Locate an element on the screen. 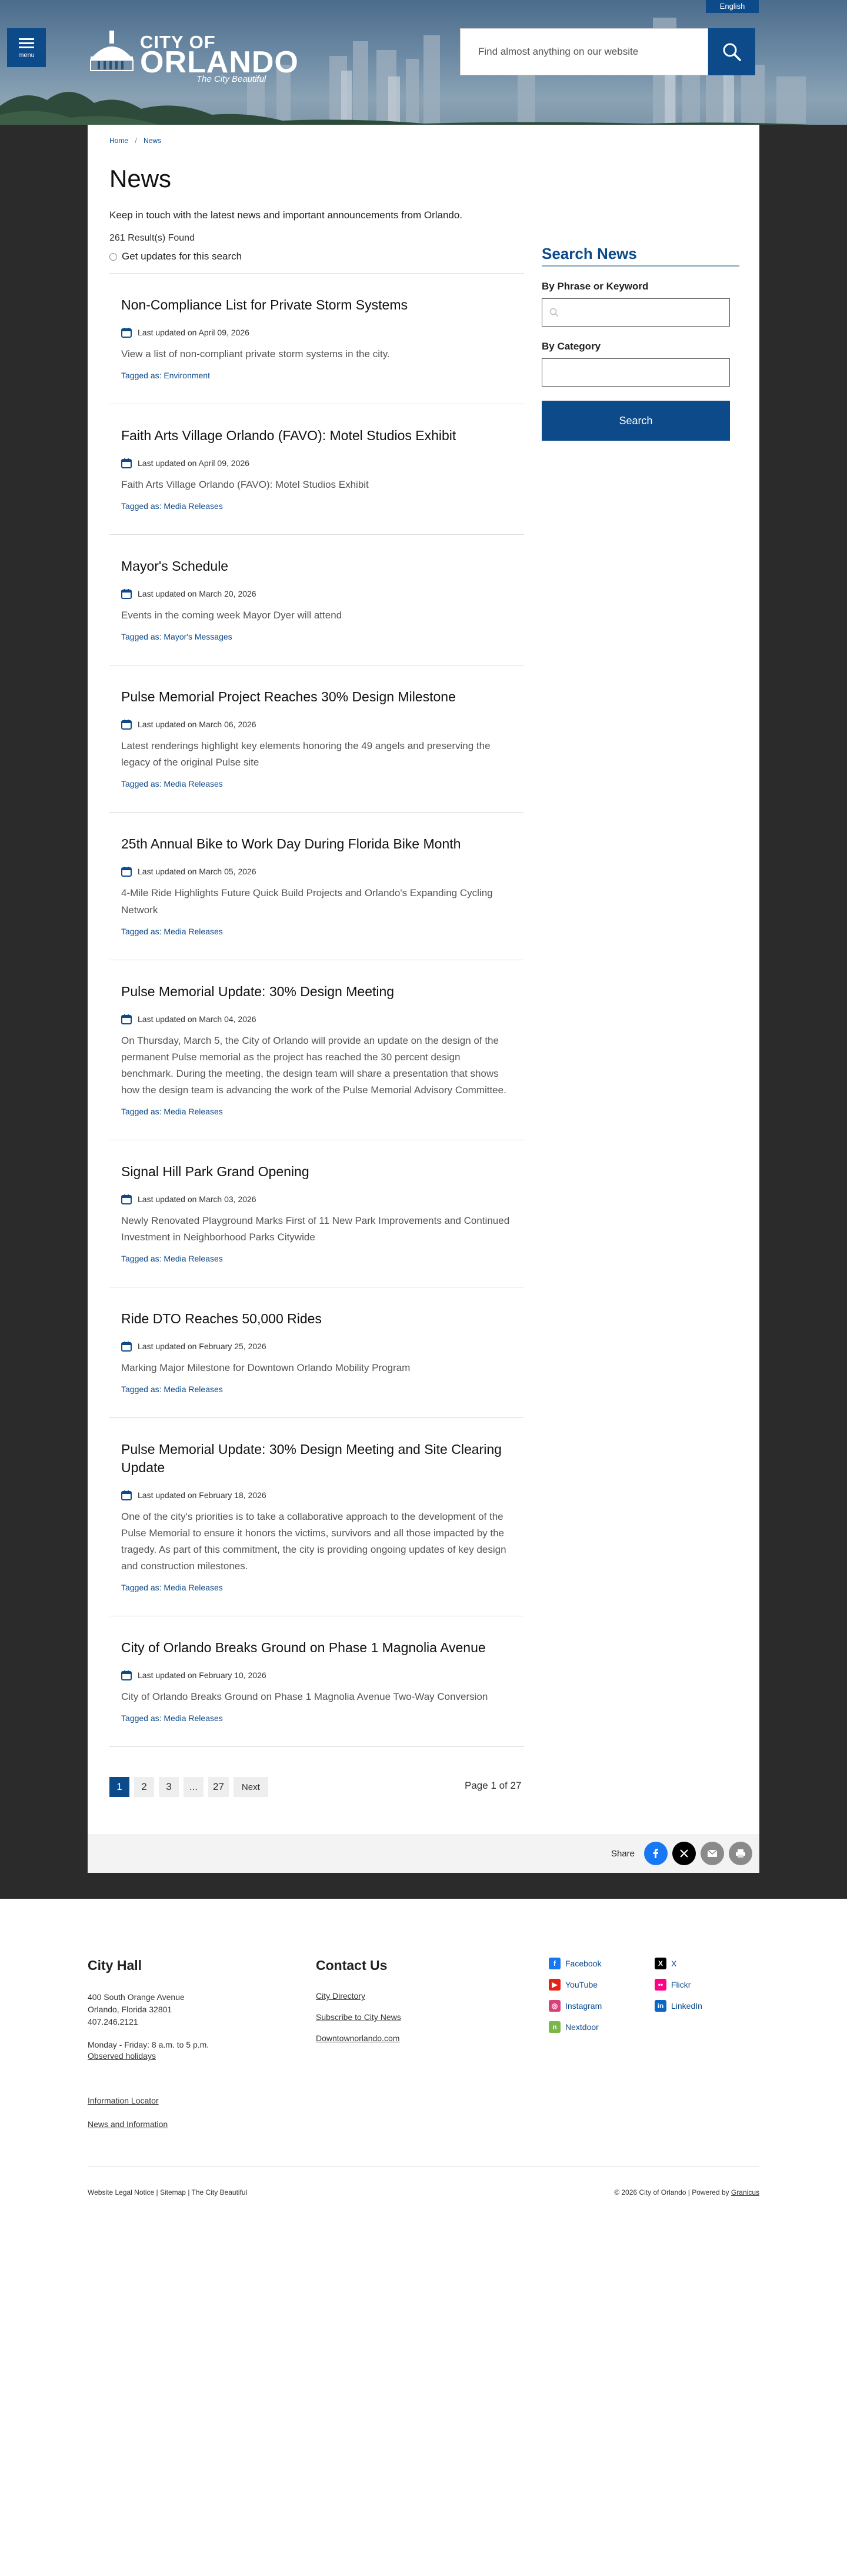  nextdoor-label: Nextdoor is located at coordinates (582, 2027).